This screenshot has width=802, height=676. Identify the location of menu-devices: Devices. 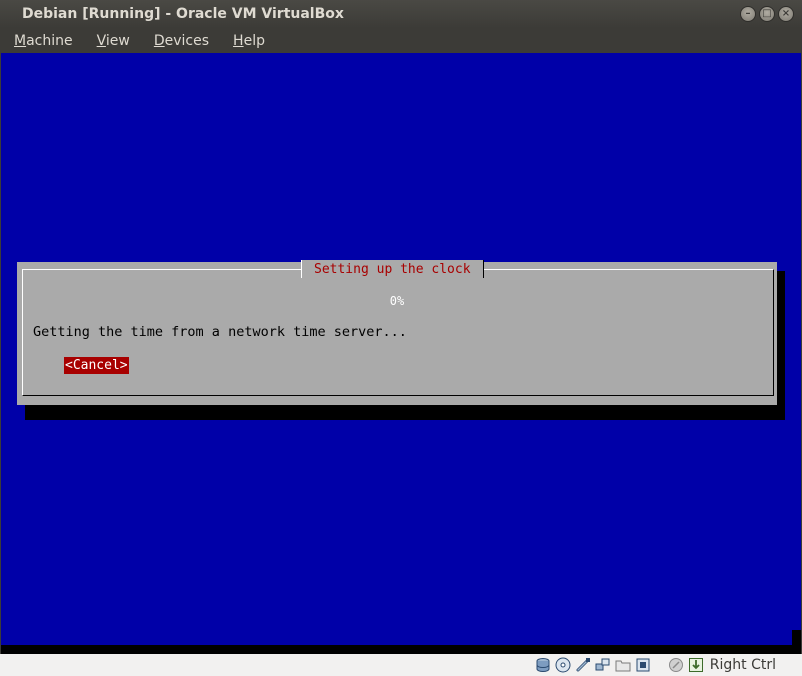
(179, 41).